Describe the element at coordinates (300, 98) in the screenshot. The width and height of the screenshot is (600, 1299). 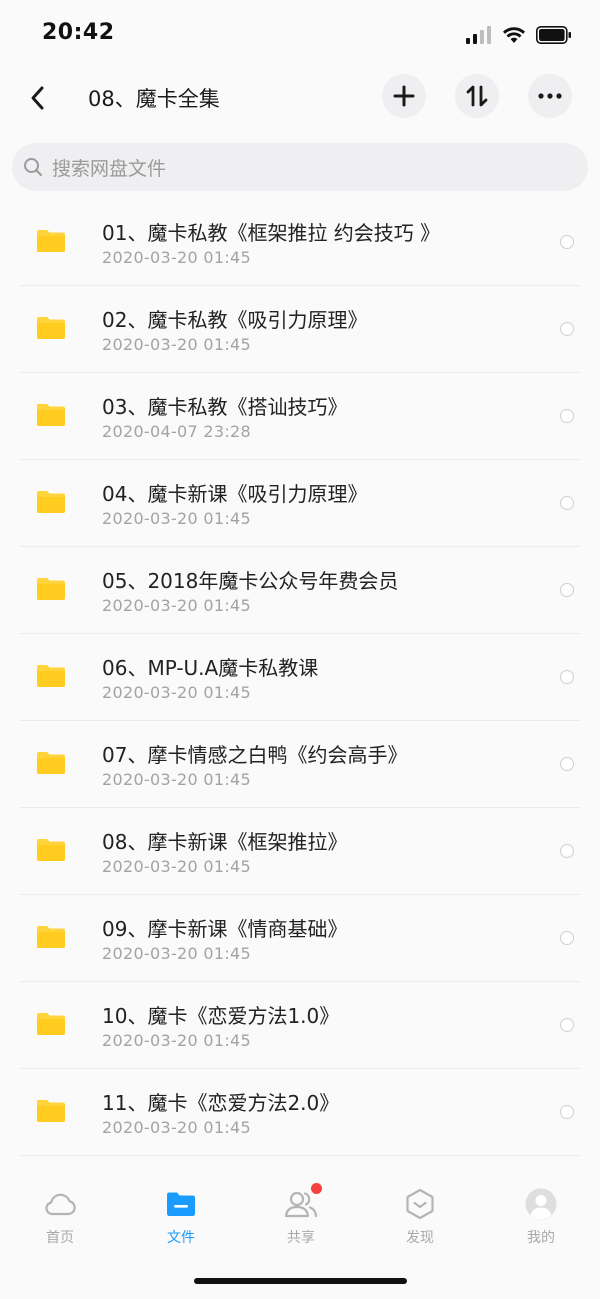
I see `nav-bar: 08、魔卡全集` at that location.